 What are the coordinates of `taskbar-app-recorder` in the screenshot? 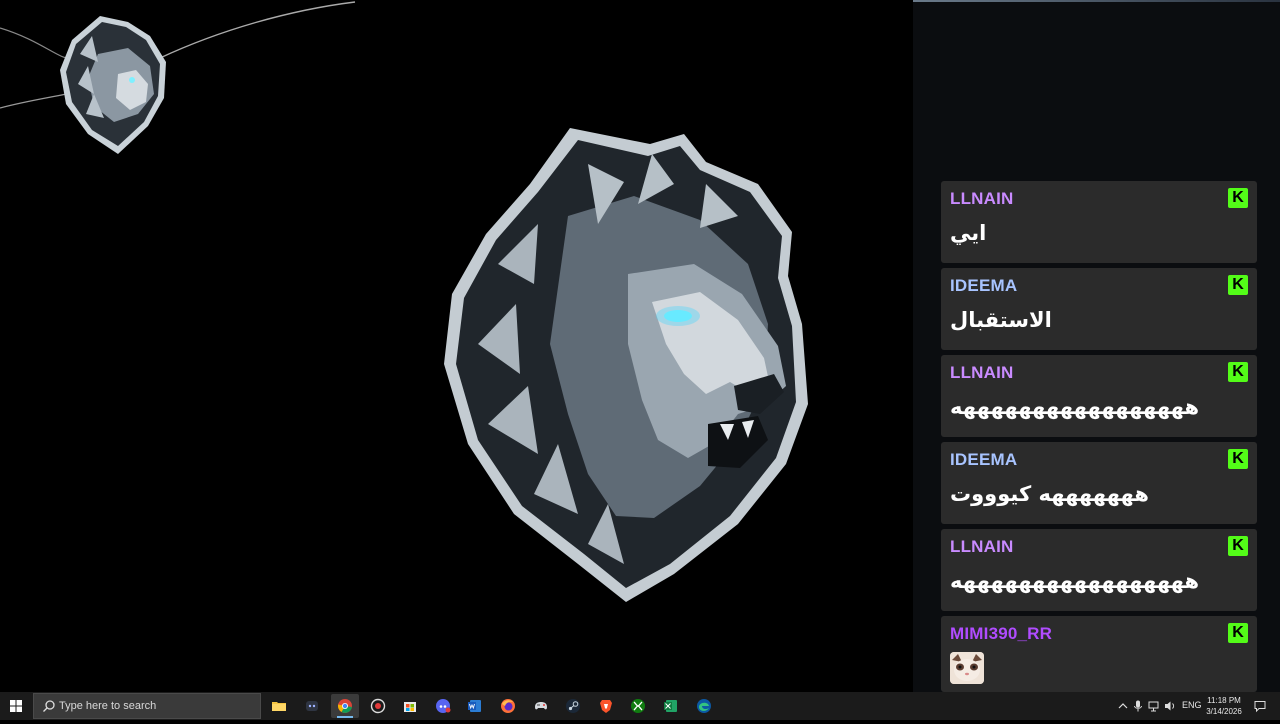 It's located at (378, 706).